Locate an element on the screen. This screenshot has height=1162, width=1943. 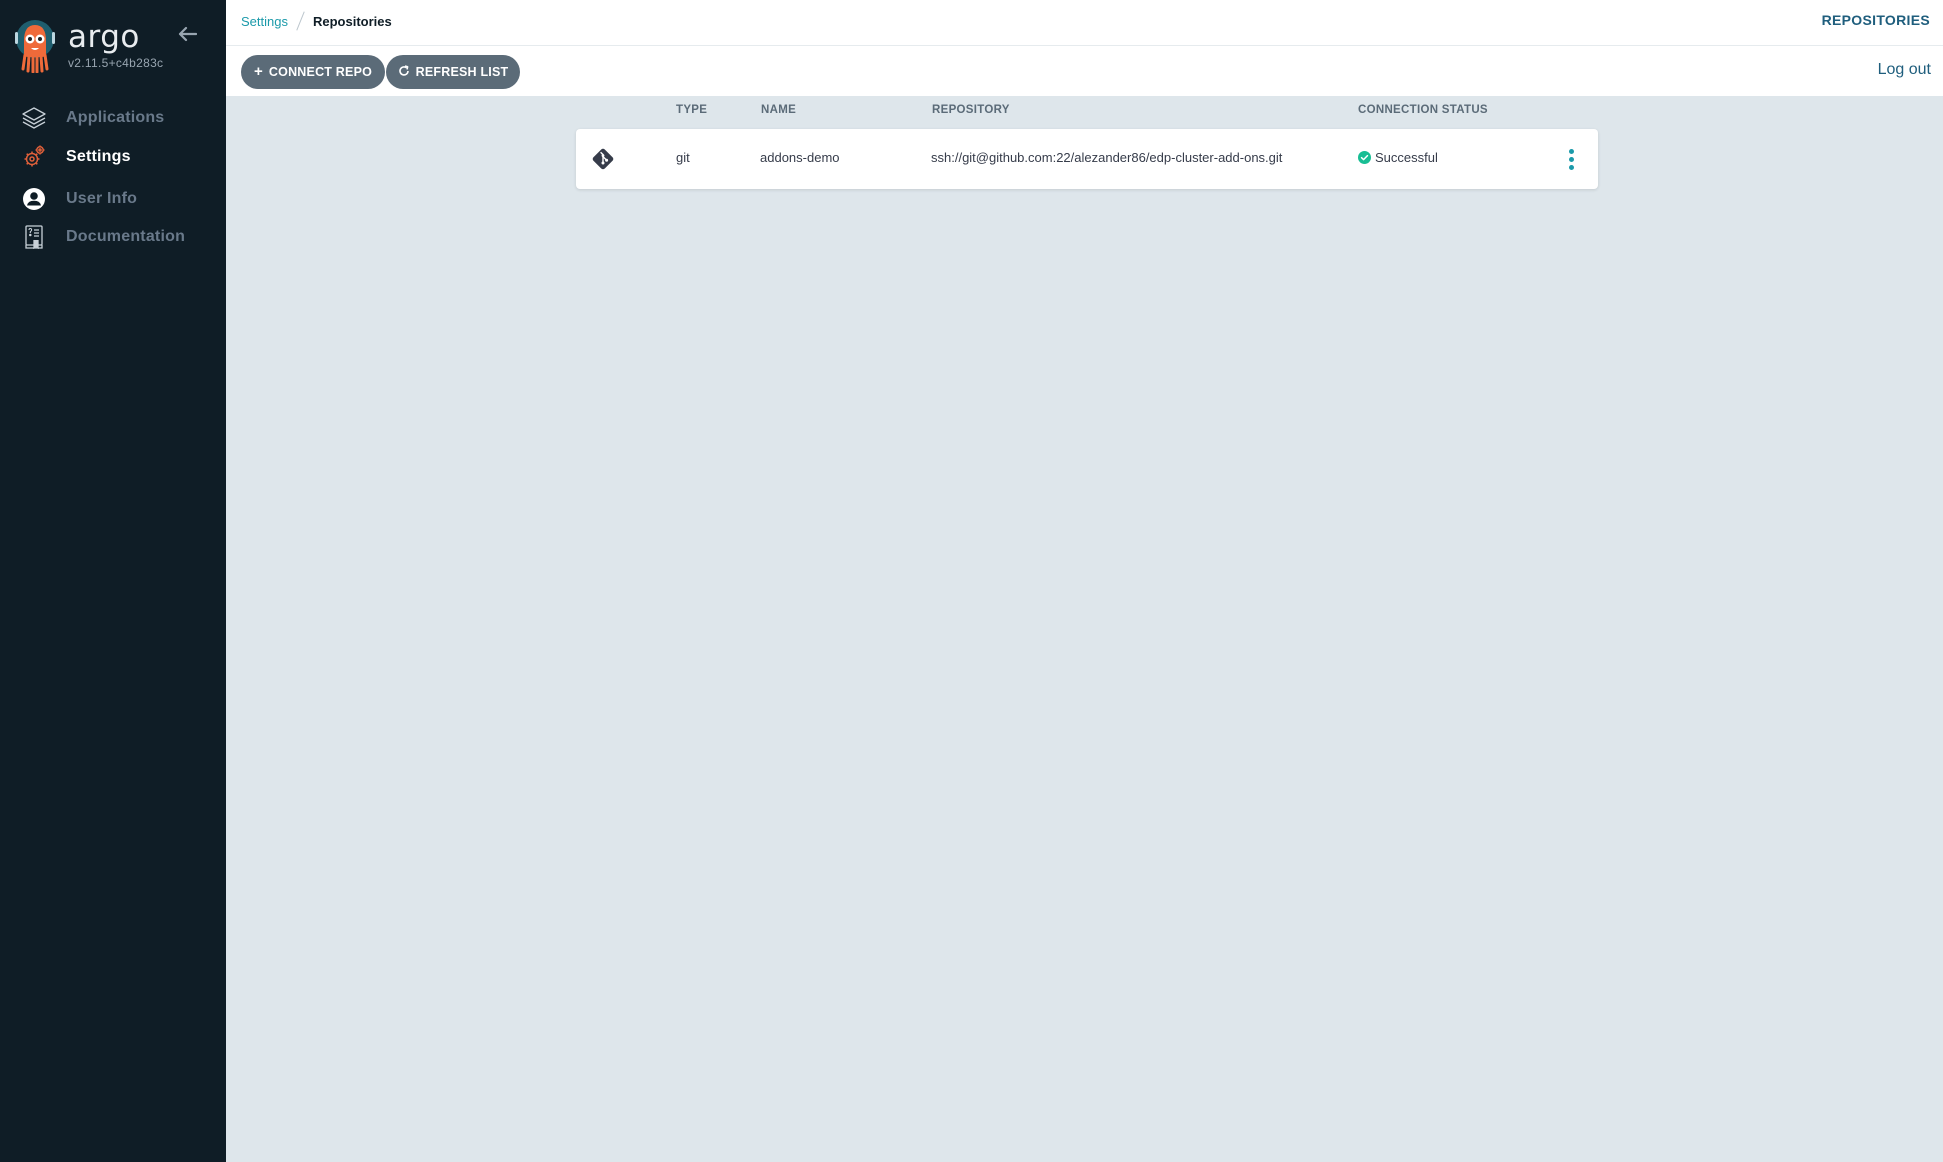
breadcrumb-current: Repositories is located at coordinates (352, 21).